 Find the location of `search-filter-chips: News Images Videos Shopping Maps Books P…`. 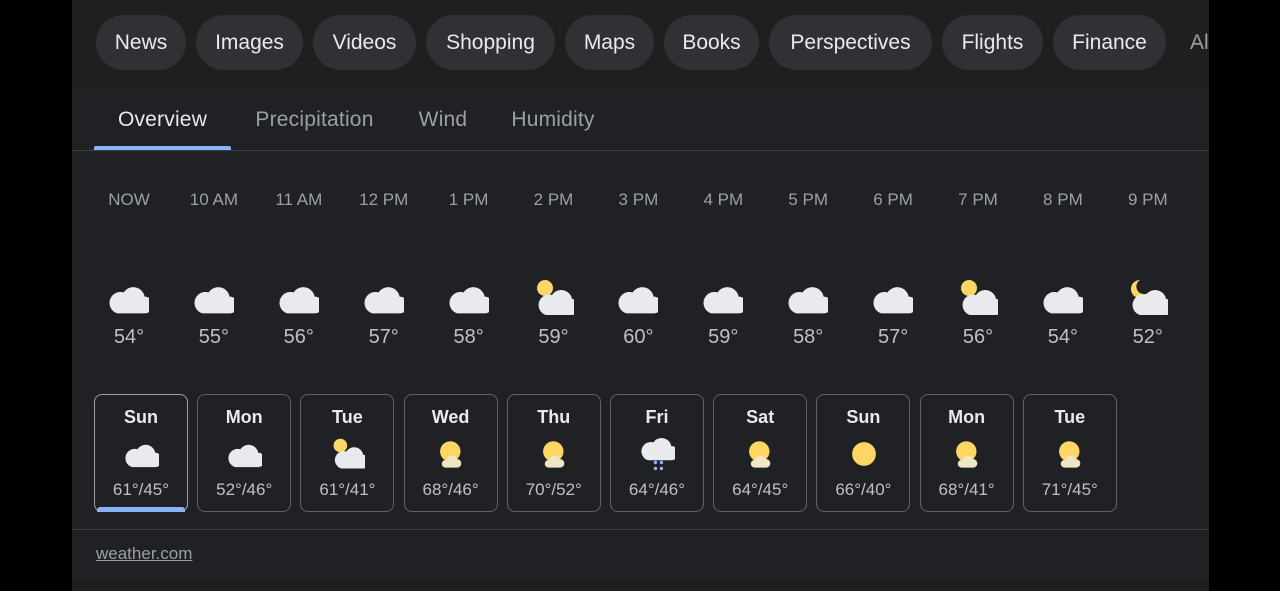

search-filter-chips: News Images Videos Shopping Maps Books P… is located at coordinates (640, 43).